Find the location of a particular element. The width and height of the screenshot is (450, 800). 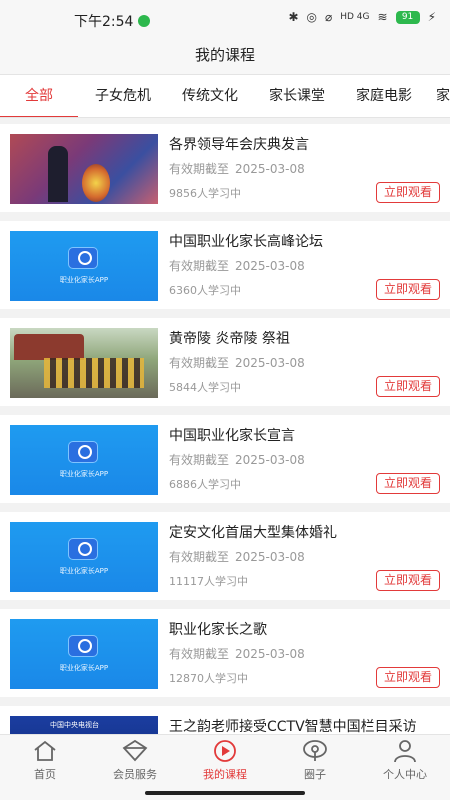

pavilion-roof is located at coordinates (49, 347).